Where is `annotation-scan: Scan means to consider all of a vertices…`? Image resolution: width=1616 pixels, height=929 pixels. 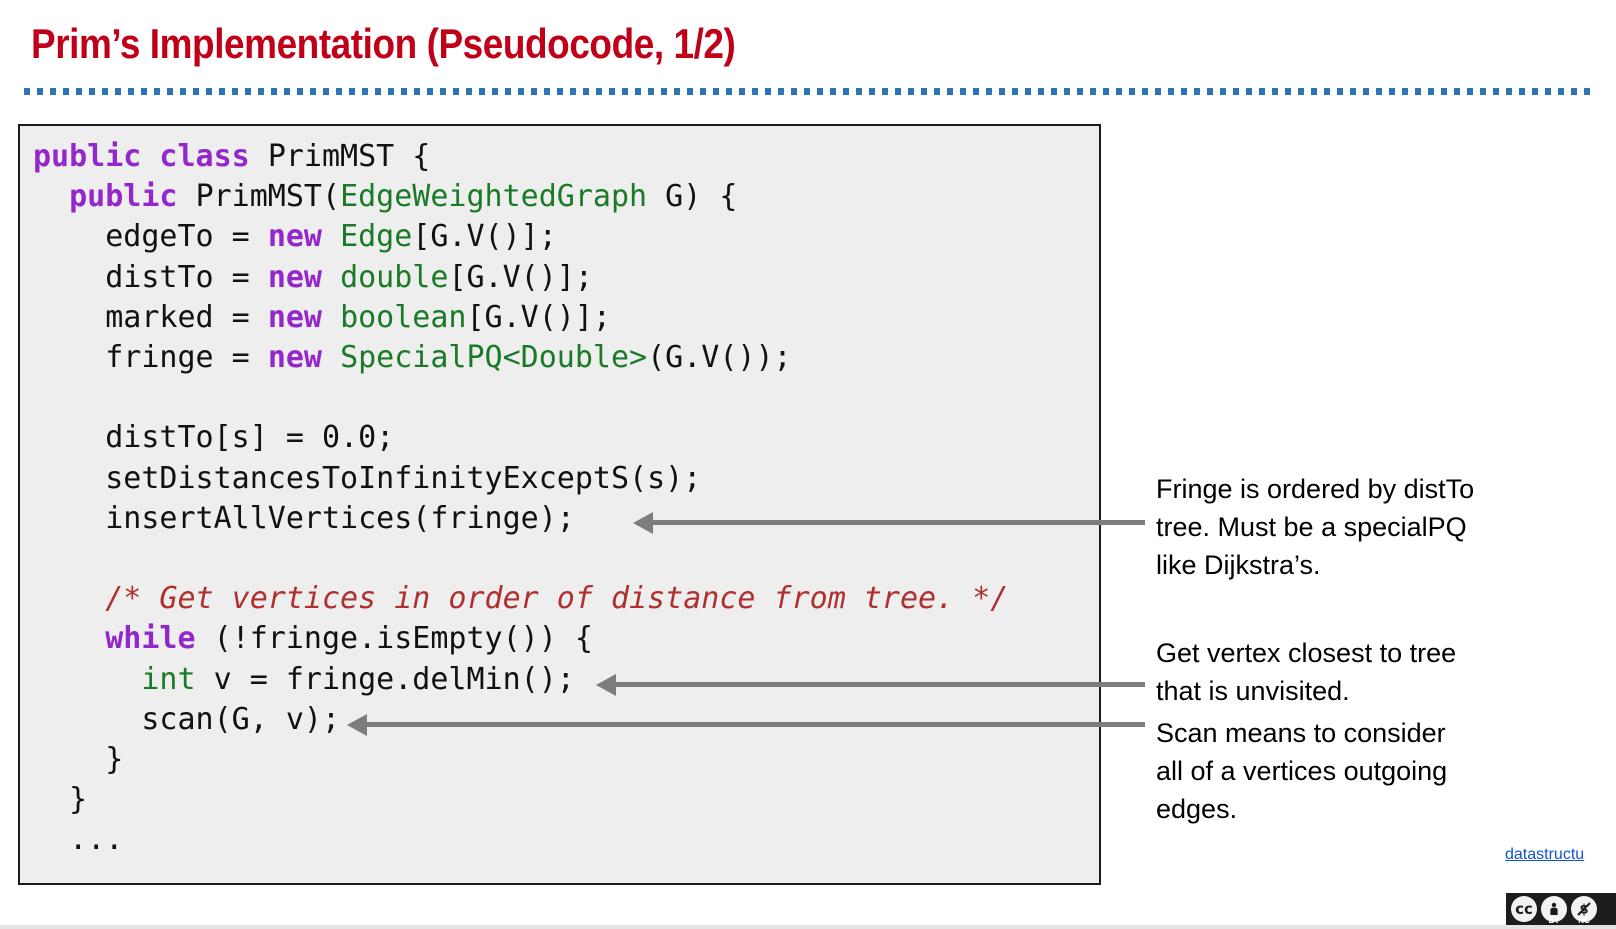 annotation-scan: Scan means to consider all of a vertices… is located at coordinates (1302, 771).